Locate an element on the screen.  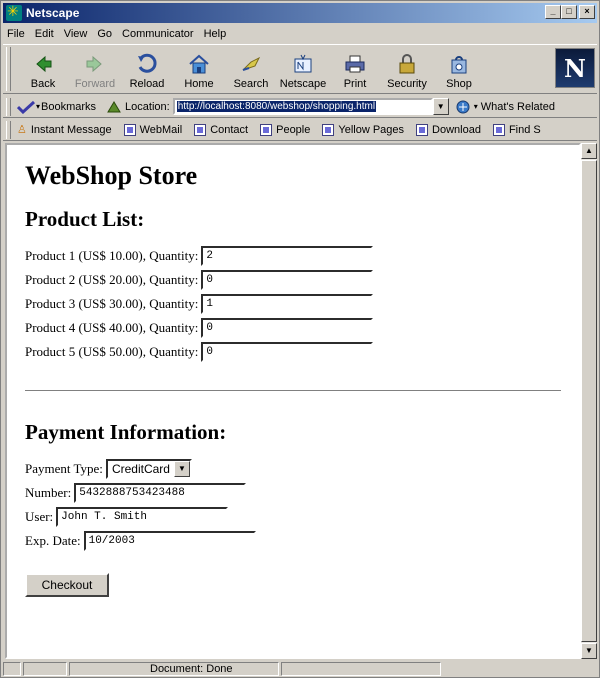
forward-label: Forward is located at coordinates (95, 84).